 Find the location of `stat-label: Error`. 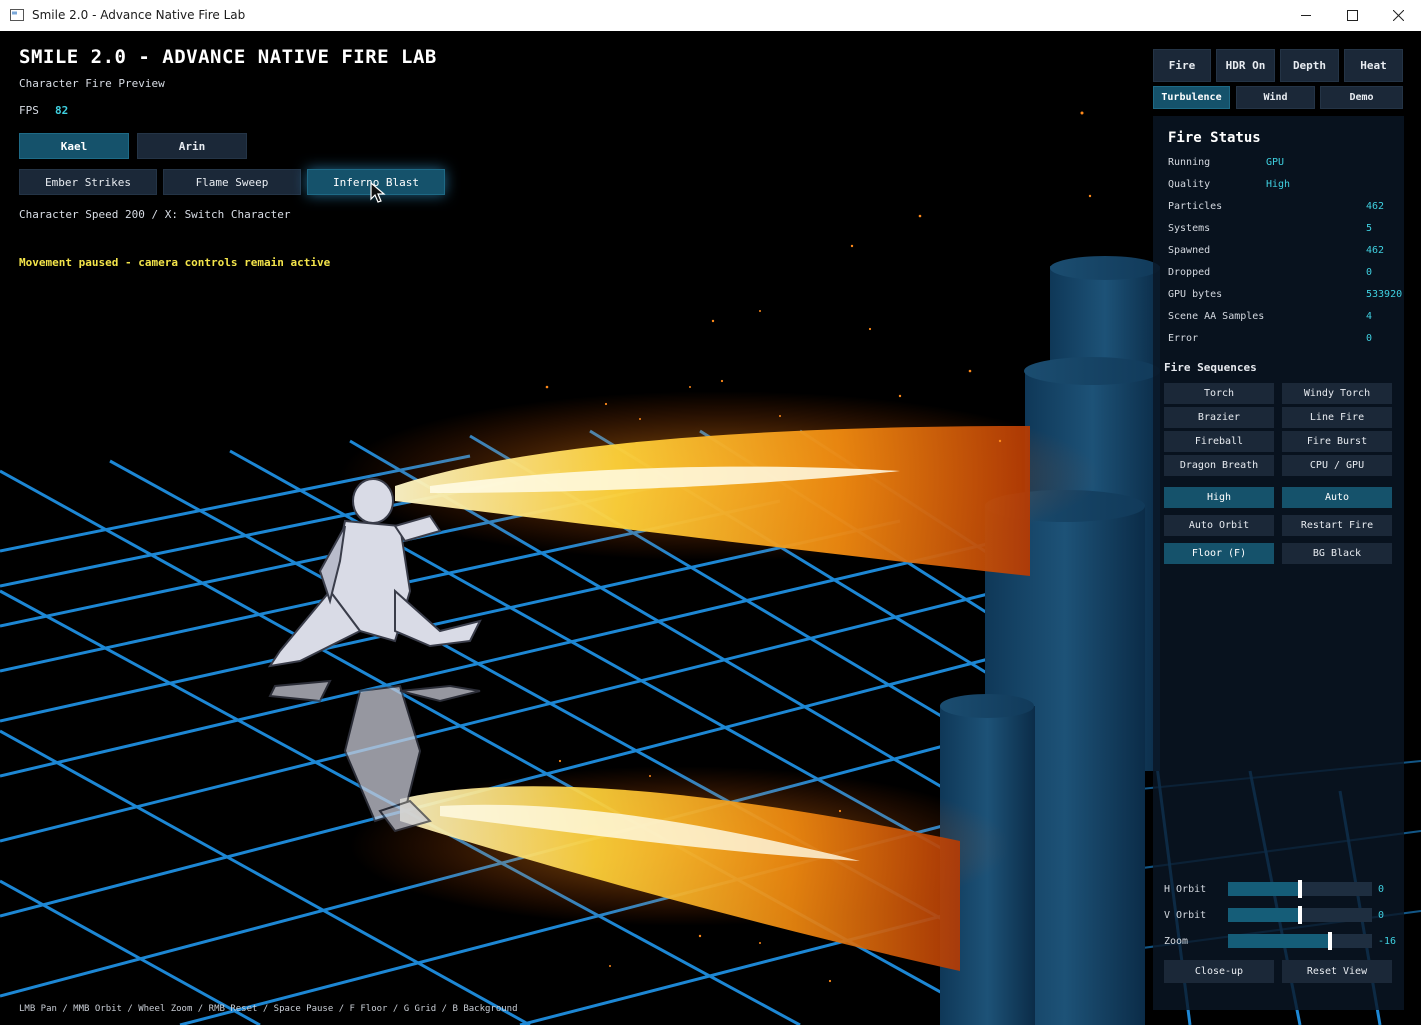

stat-label: Error is located at coordinates (1183, 338).